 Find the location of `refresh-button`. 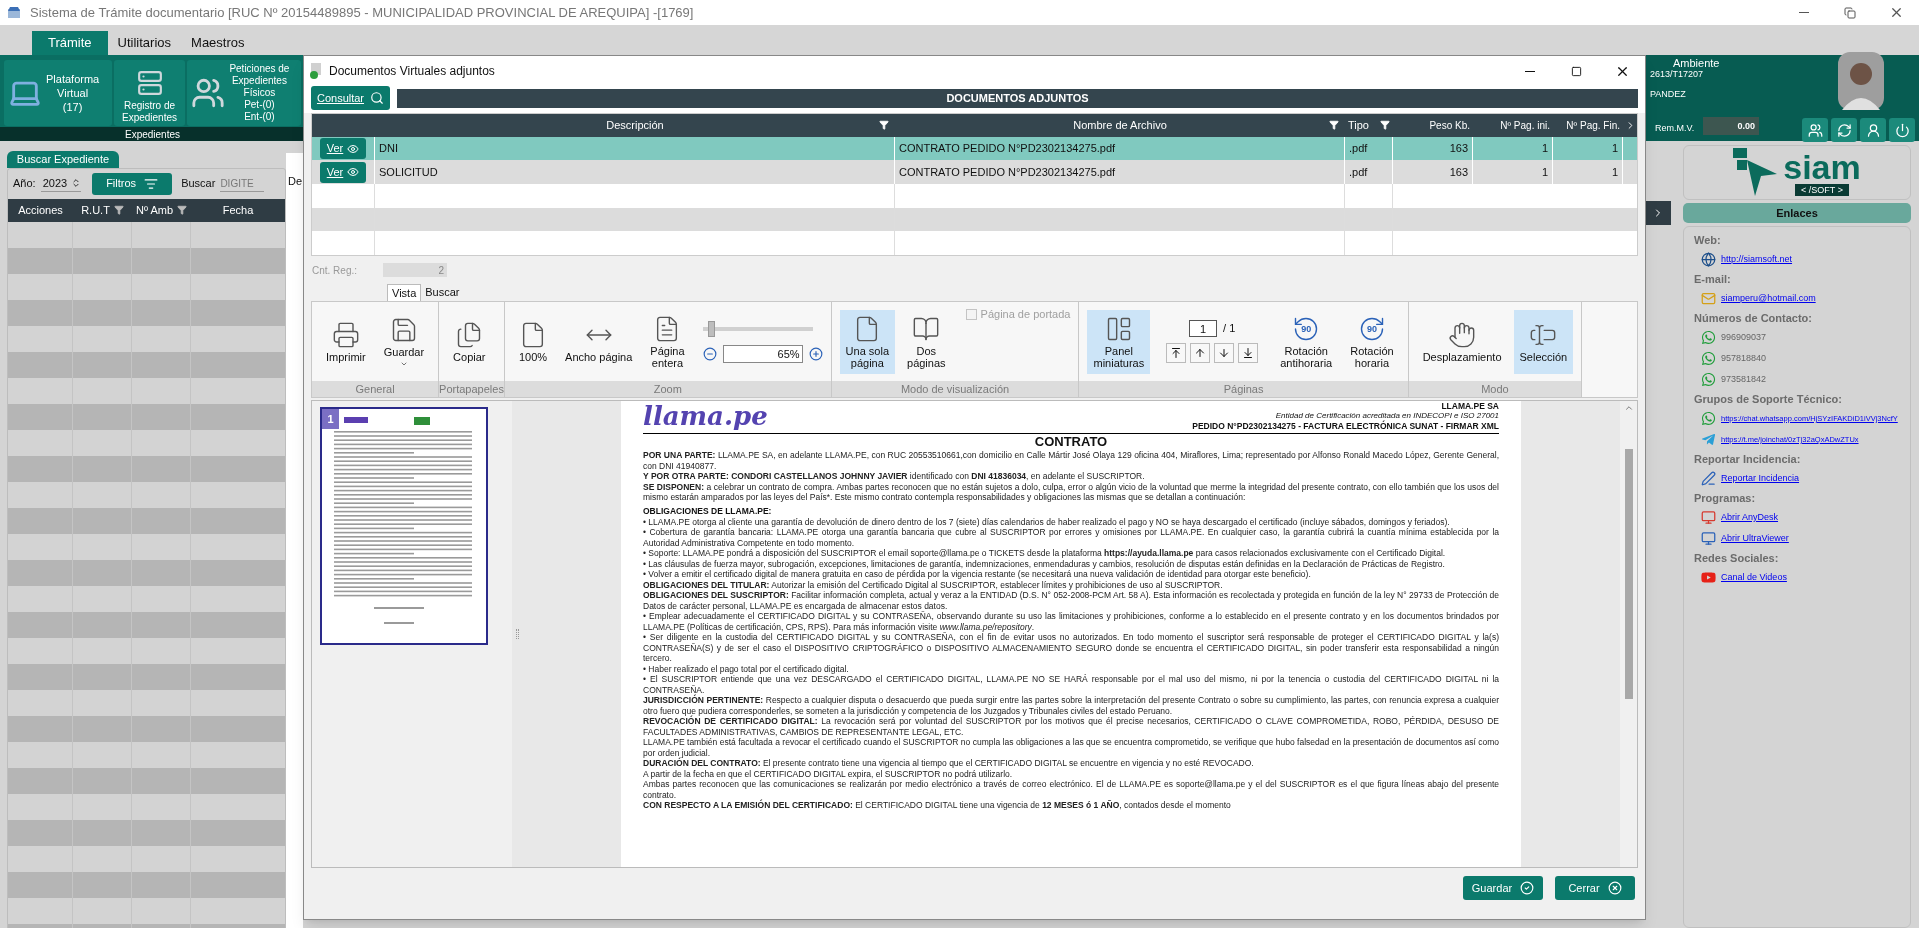

refresh-button is located at coordinates (1844, 130).